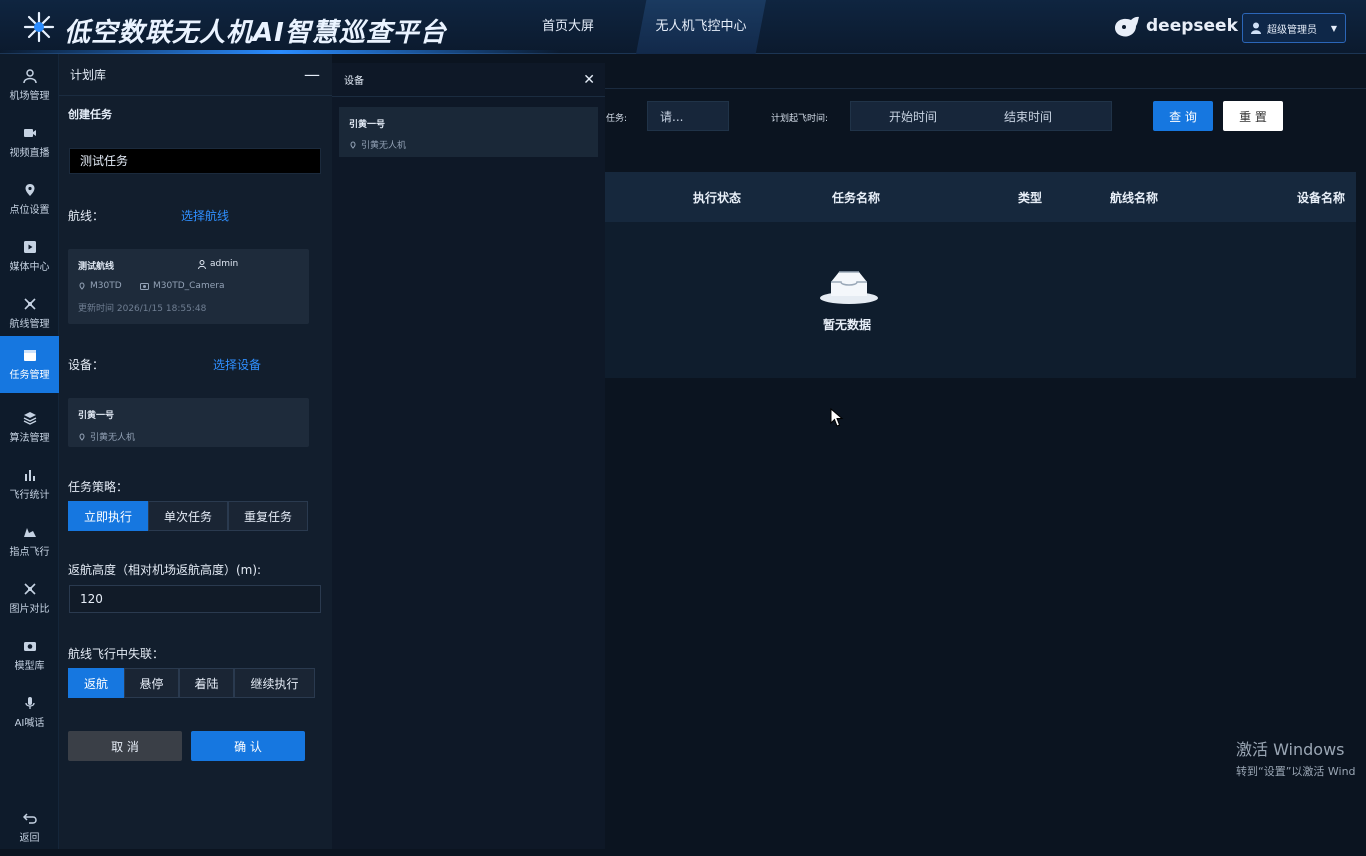 The width and height of the screenshot is (1366, 856). What do you see at coordinates (29, 827) in the screenshot?
I see `back-button: 返回` at bounding box center [29, 827].